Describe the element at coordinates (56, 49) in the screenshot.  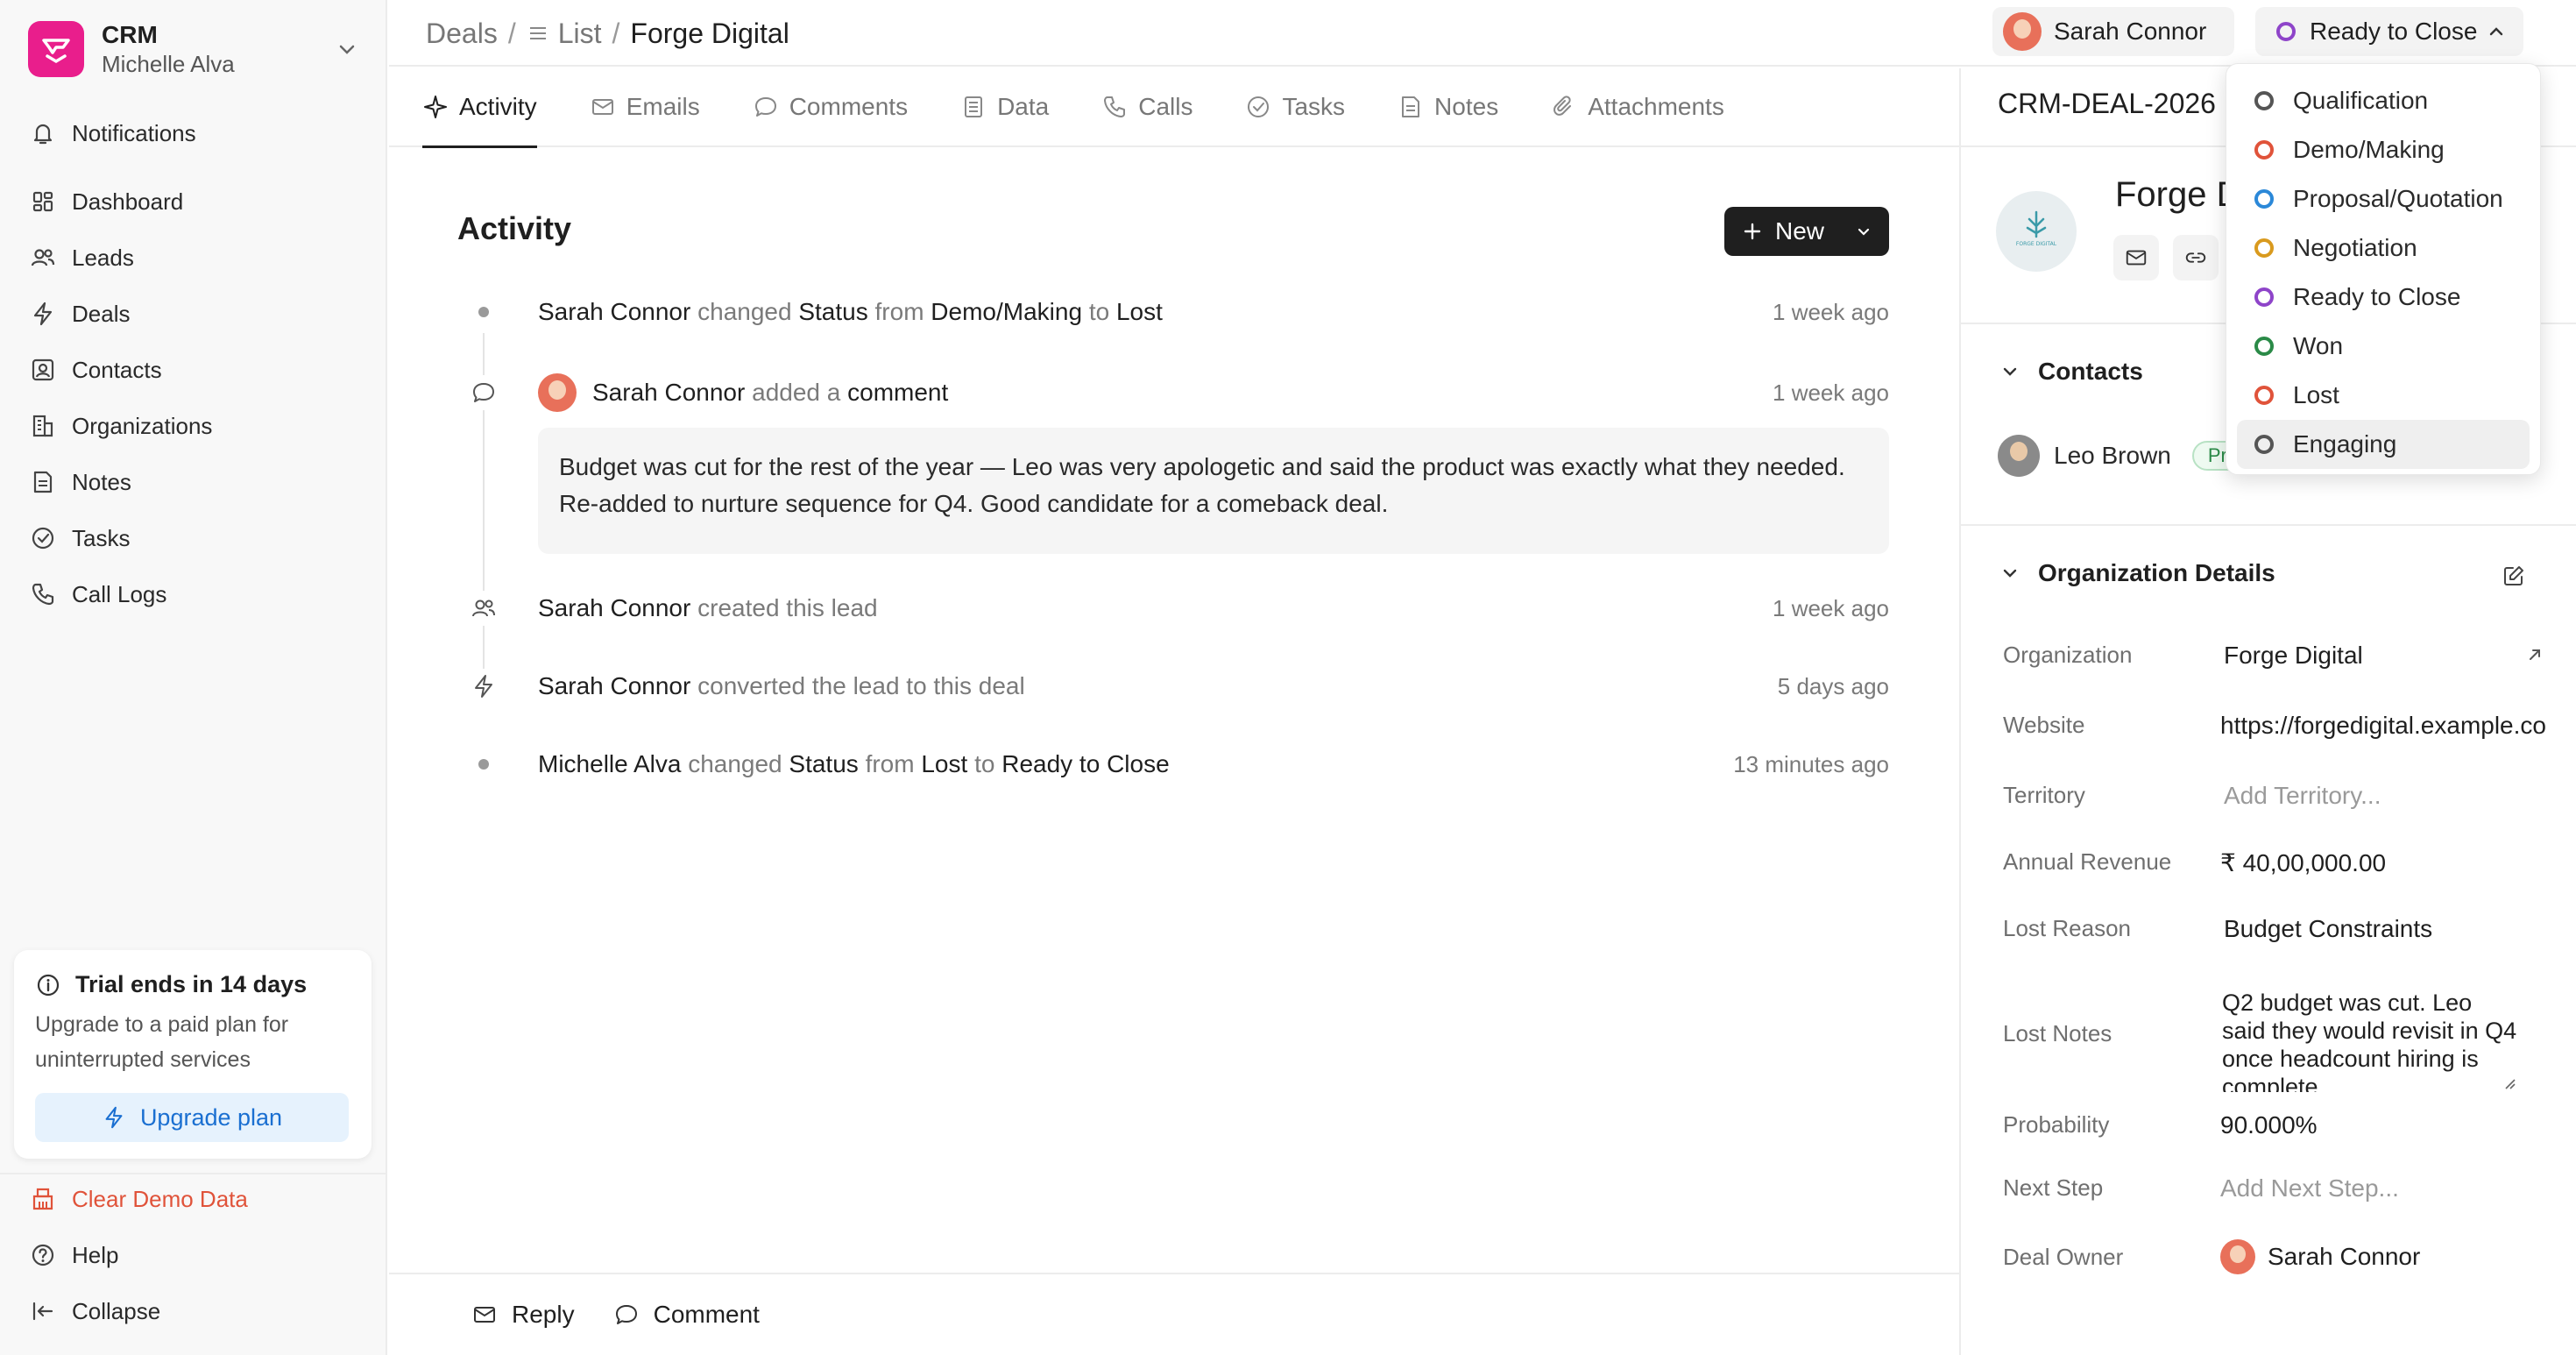
I see `crm-logo-icon` at that location.